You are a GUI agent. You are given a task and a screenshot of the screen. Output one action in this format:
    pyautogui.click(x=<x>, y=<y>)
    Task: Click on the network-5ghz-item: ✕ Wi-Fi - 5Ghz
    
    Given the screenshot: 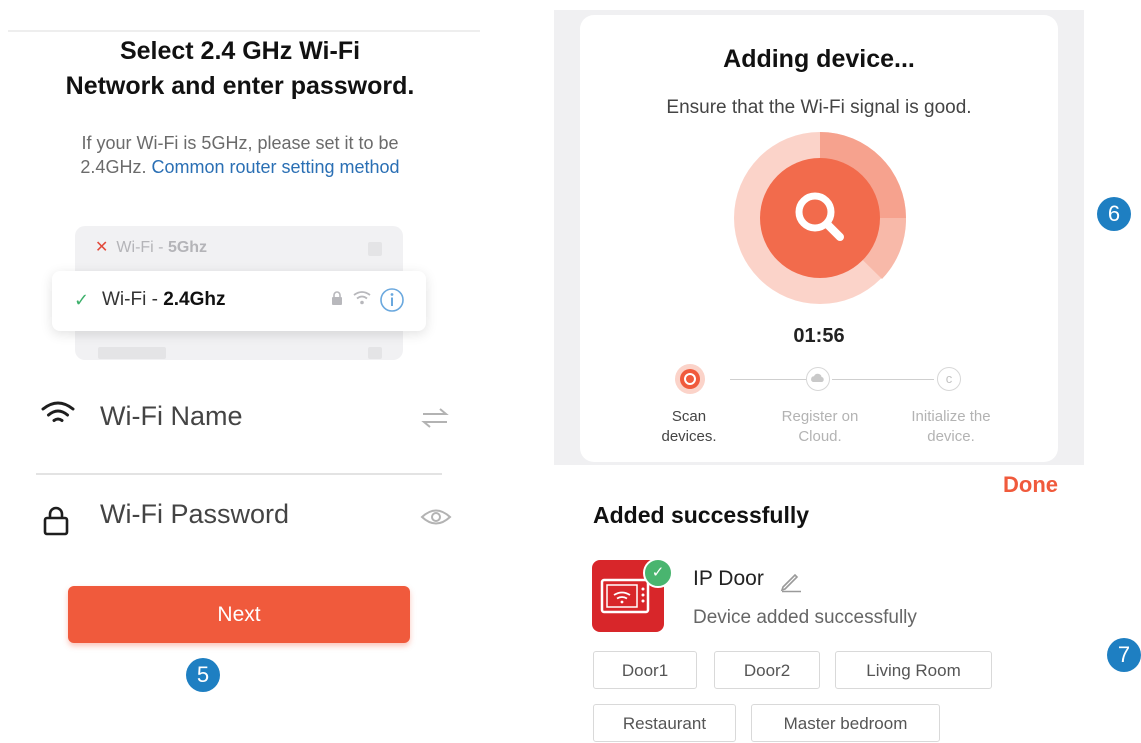 What is the action you would take?
    pyautogui.click(x=151, y=247)
    